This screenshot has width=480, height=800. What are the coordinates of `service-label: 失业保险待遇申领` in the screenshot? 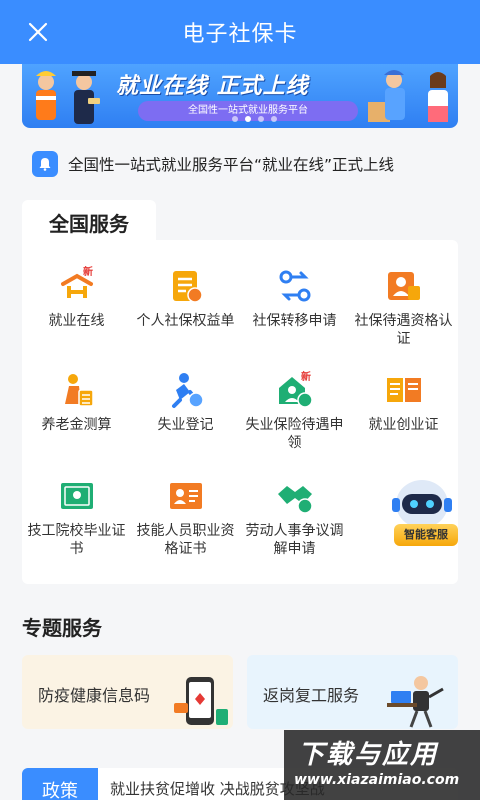 It's located at (294, 434).